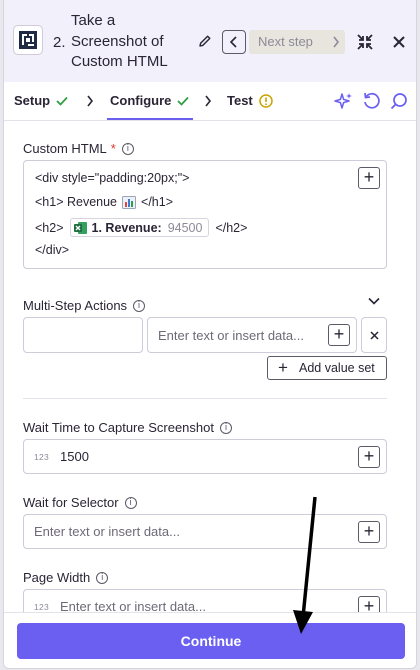 The height and width of the screenshot is (670, 420). I want to click on remove-row-button, so click(374, 335).